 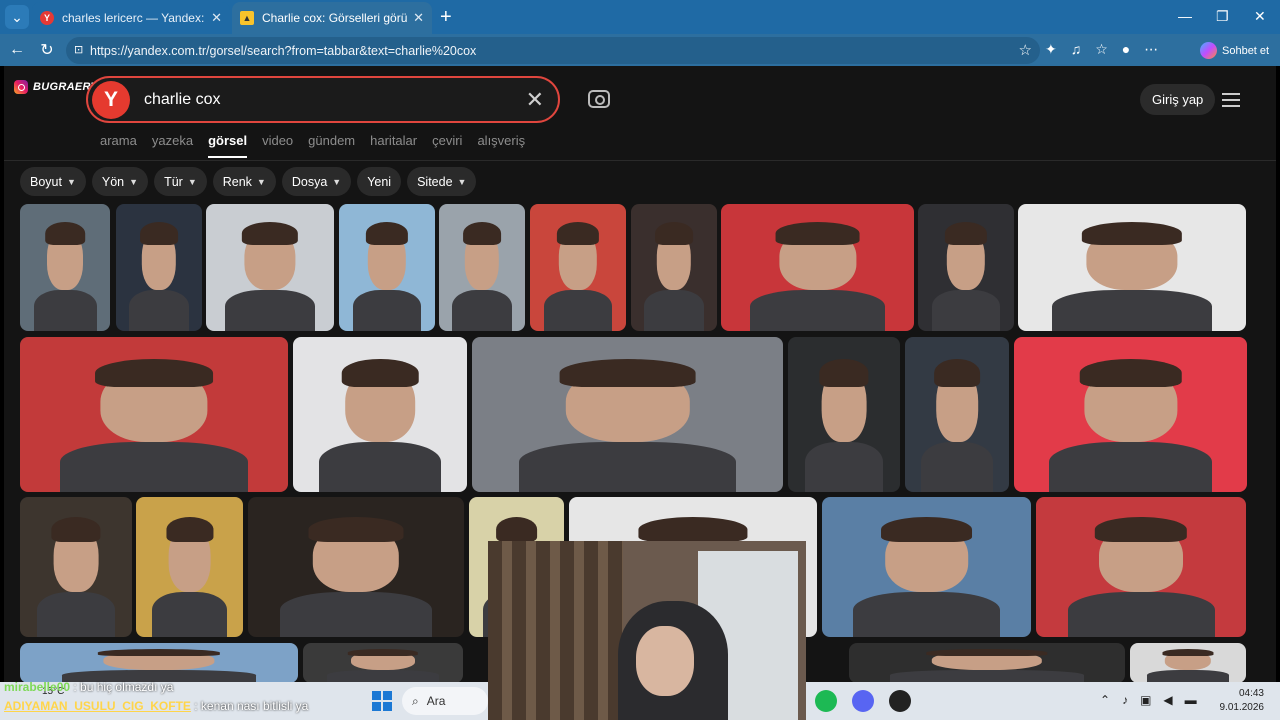 I want to click on login-button: Giriş yap, so click(x=1178, y=99).